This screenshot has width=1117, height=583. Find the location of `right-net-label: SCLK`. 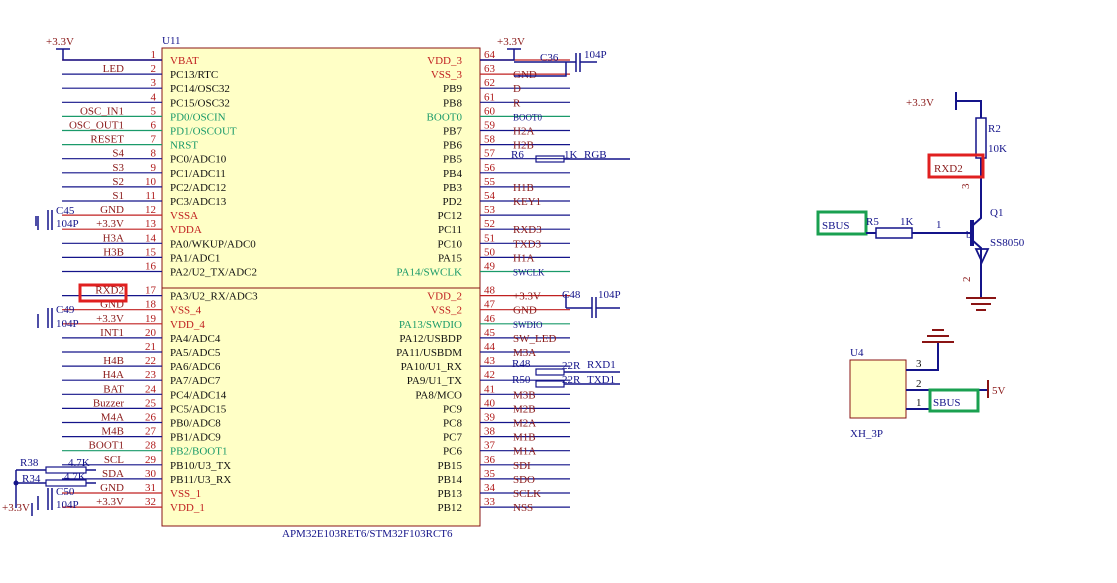

right-net-label: SCLK is located at coordinates (527, 494).